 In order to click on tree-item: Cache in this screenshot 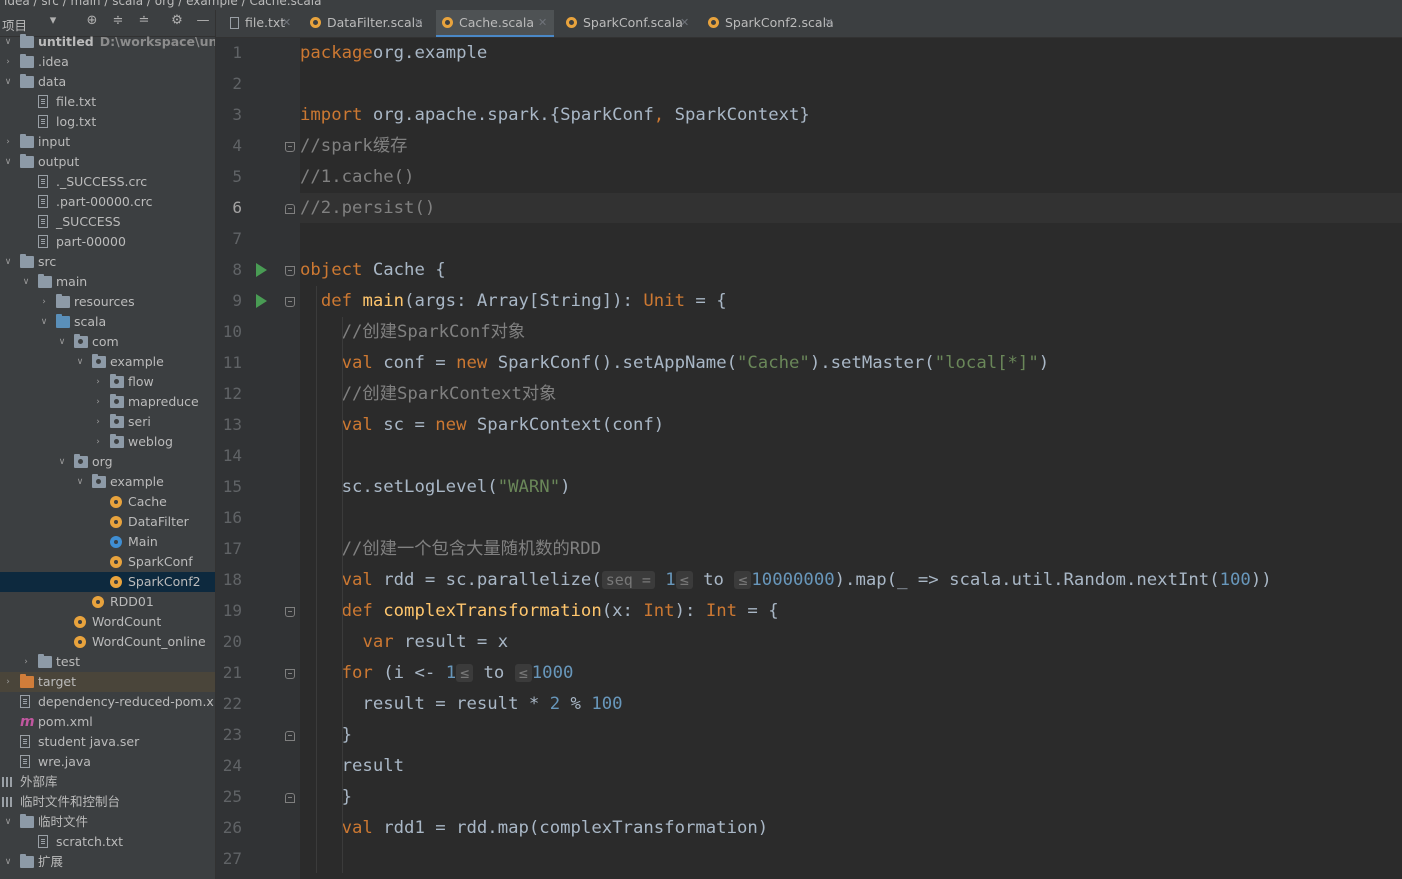, I will do `click(107, 502)`.